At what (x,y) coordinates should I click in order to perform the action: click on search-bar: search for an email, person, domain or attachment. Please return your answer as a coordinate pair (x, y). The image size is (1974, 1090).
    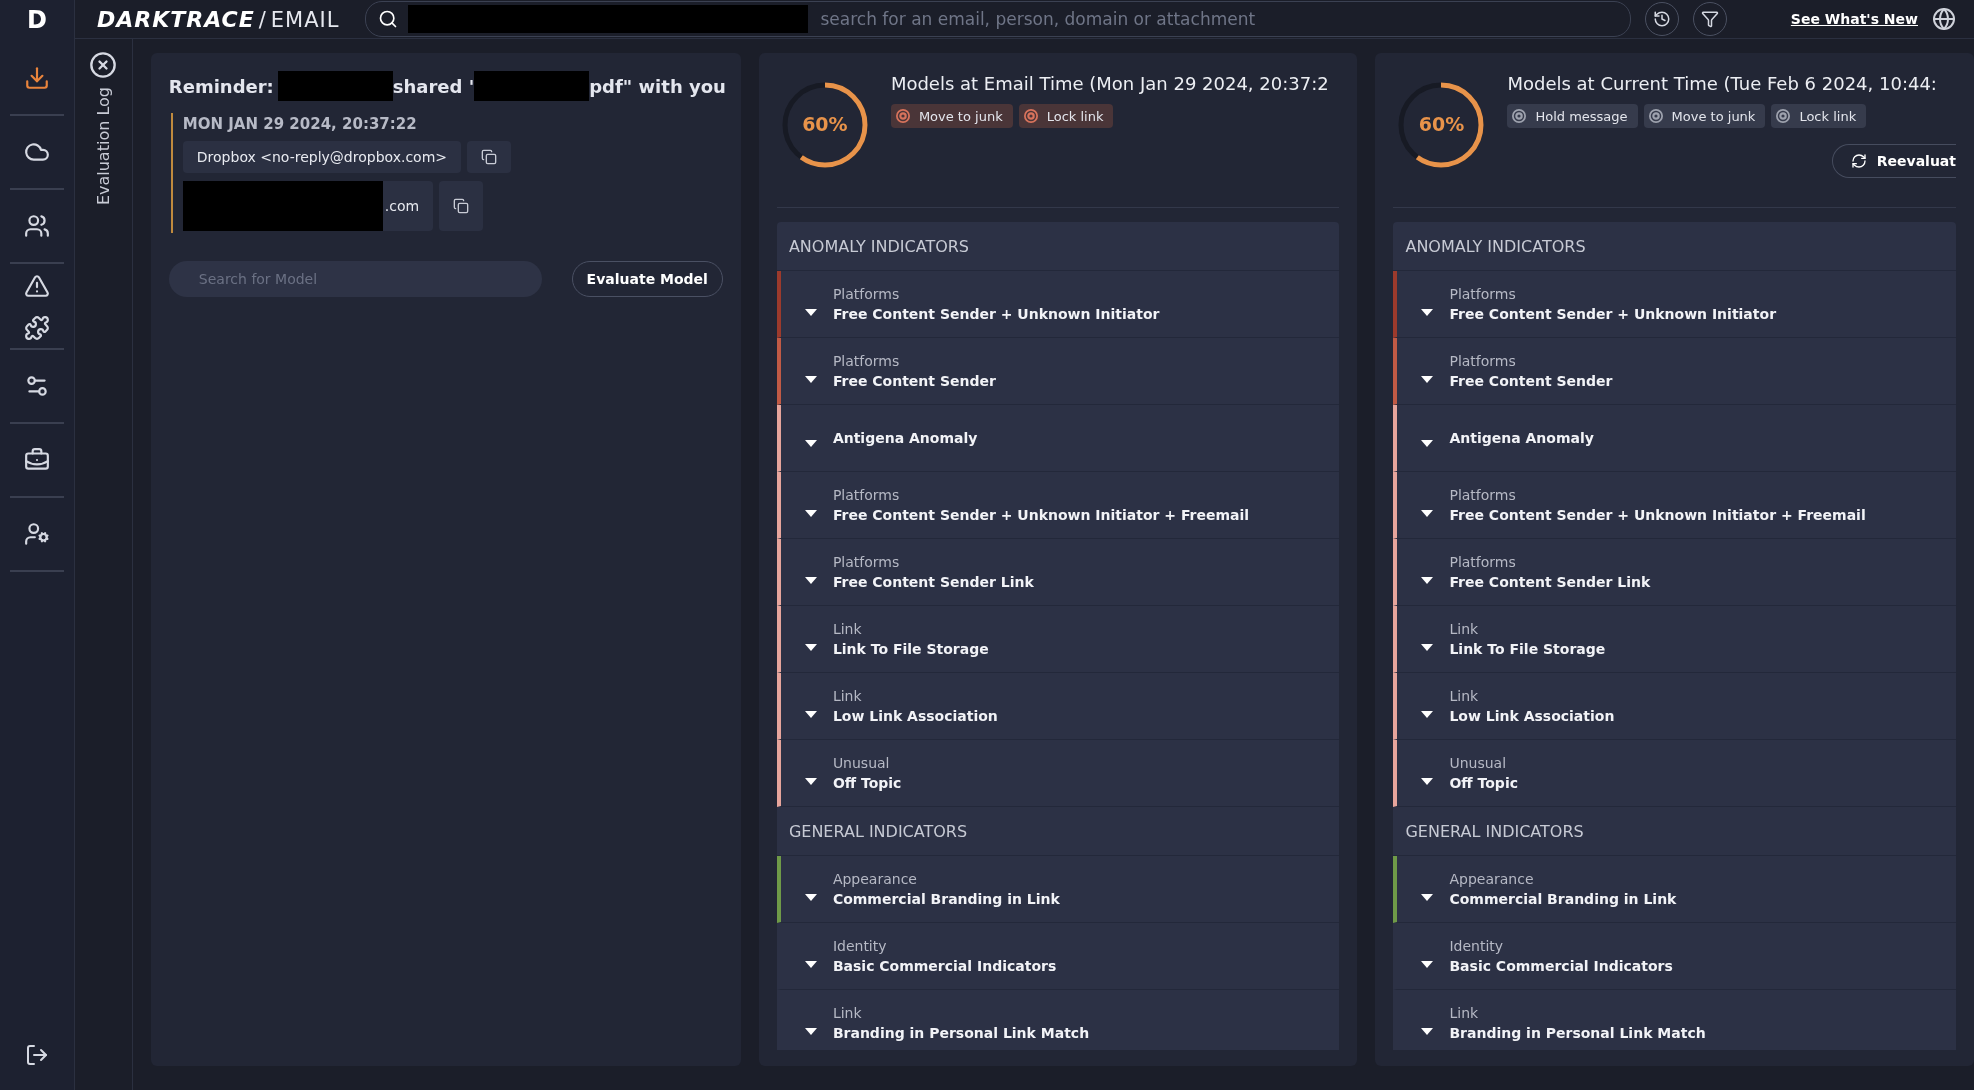
    Looking at the image, I should click on (998, 19).